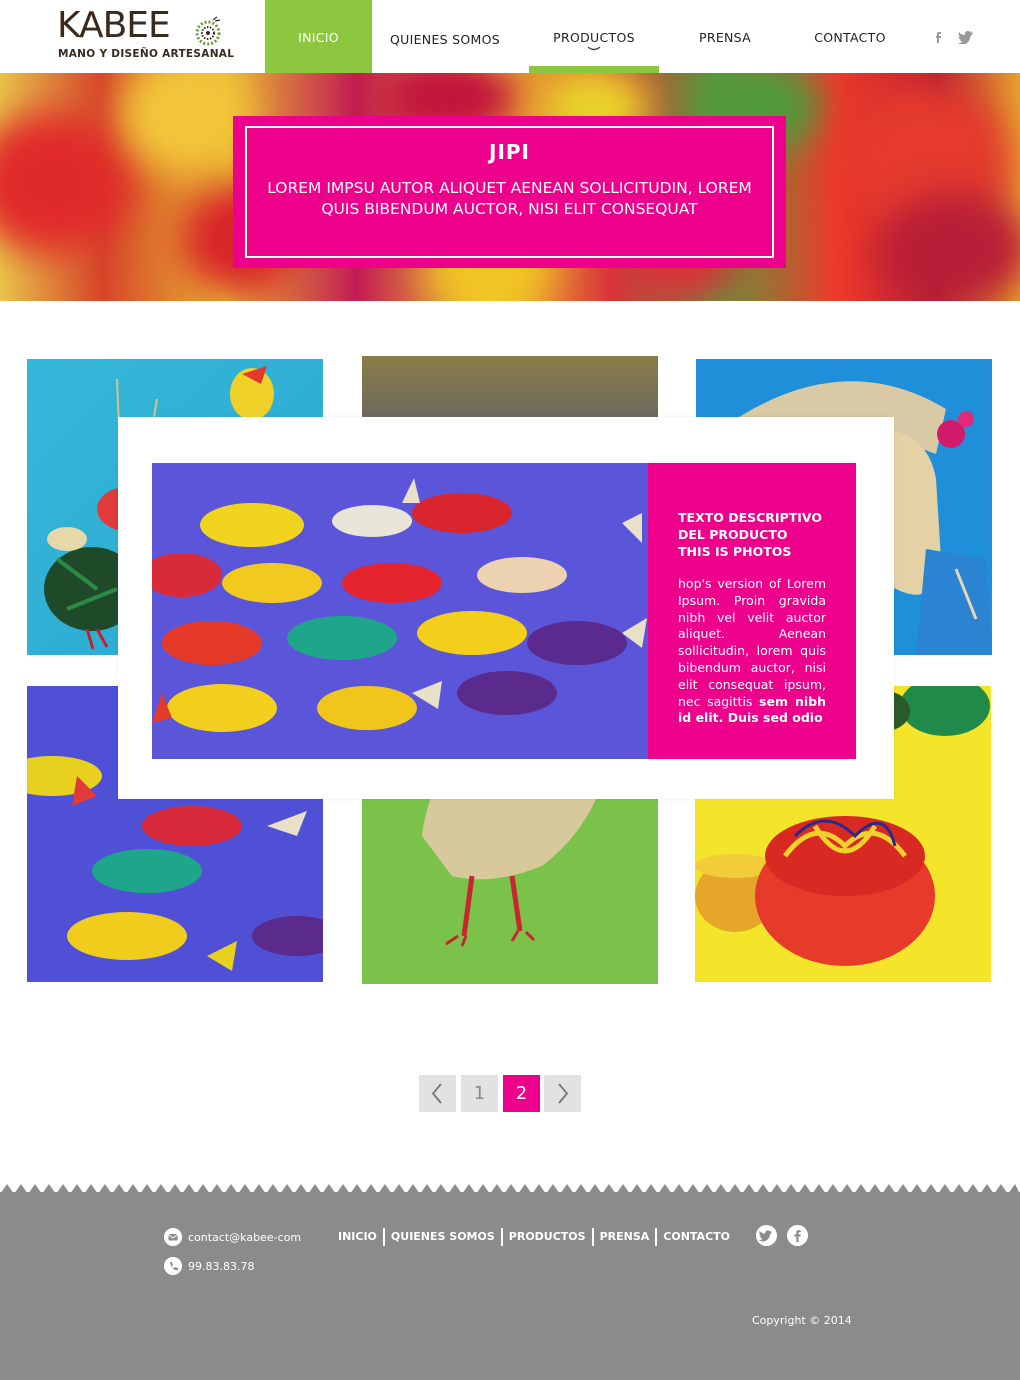 The width and height of the screenshot is (1020, 1380). I want to click on nav-label: PRODUCTOS, so click(594, 37).